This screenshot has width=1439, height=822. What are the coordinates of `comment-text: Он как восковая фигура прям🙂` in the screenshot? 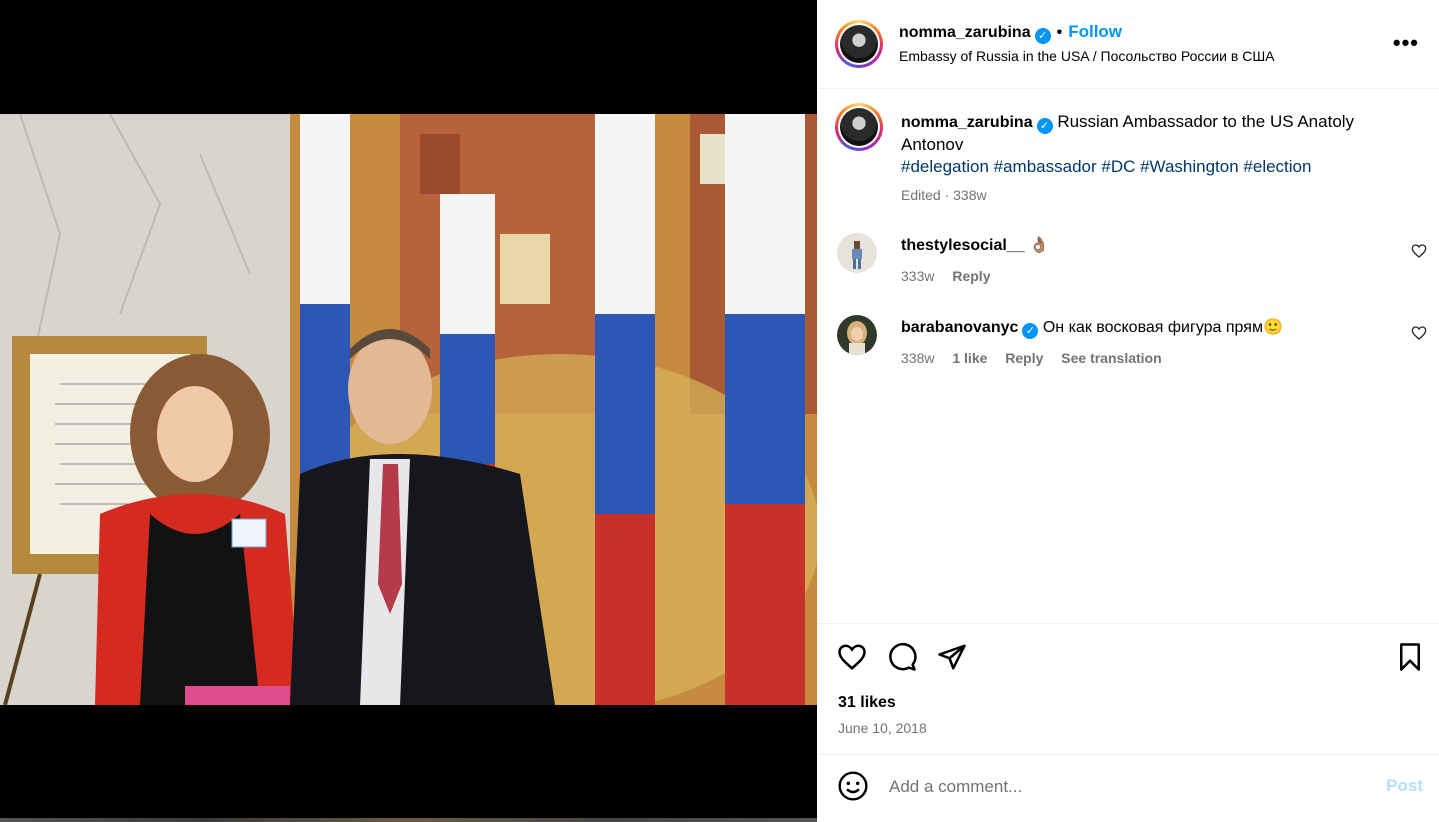 It's located at (1162, 327).